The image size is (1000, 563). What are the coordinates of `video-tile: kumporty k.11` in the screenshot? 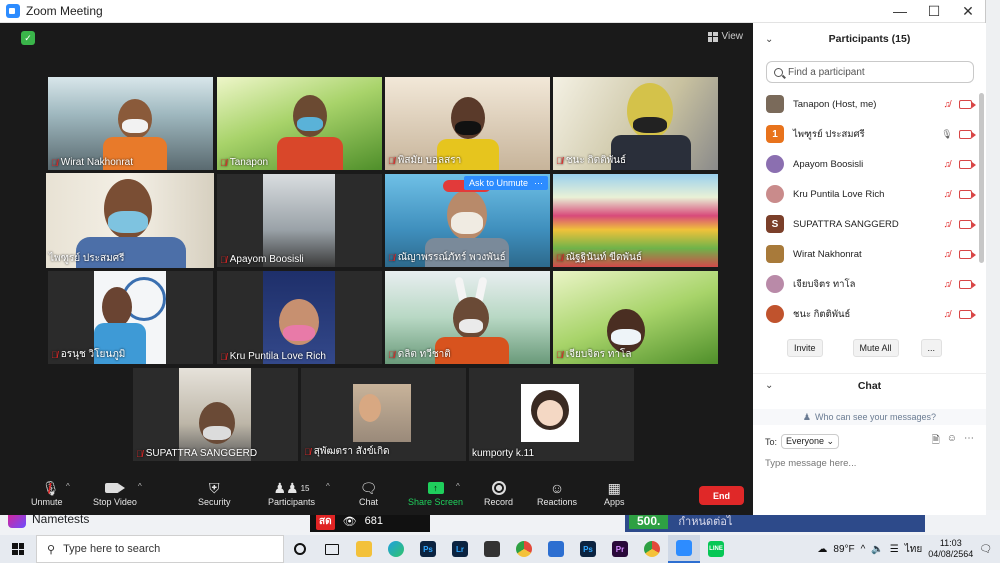 It's located at (551, 414).